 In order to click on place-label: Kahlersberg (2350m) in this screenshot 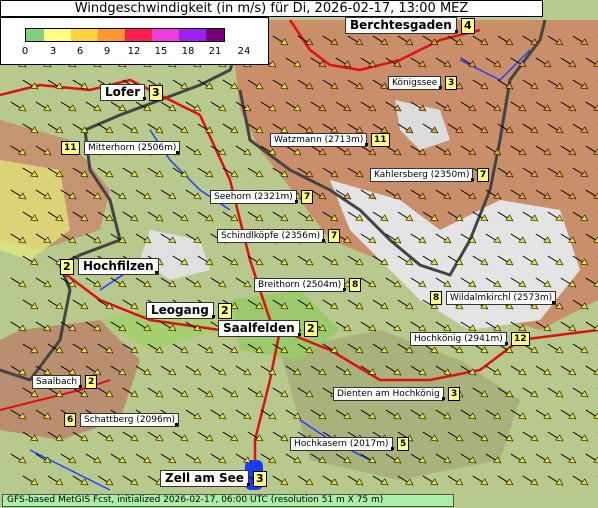, I will do `click(422, 175)`.